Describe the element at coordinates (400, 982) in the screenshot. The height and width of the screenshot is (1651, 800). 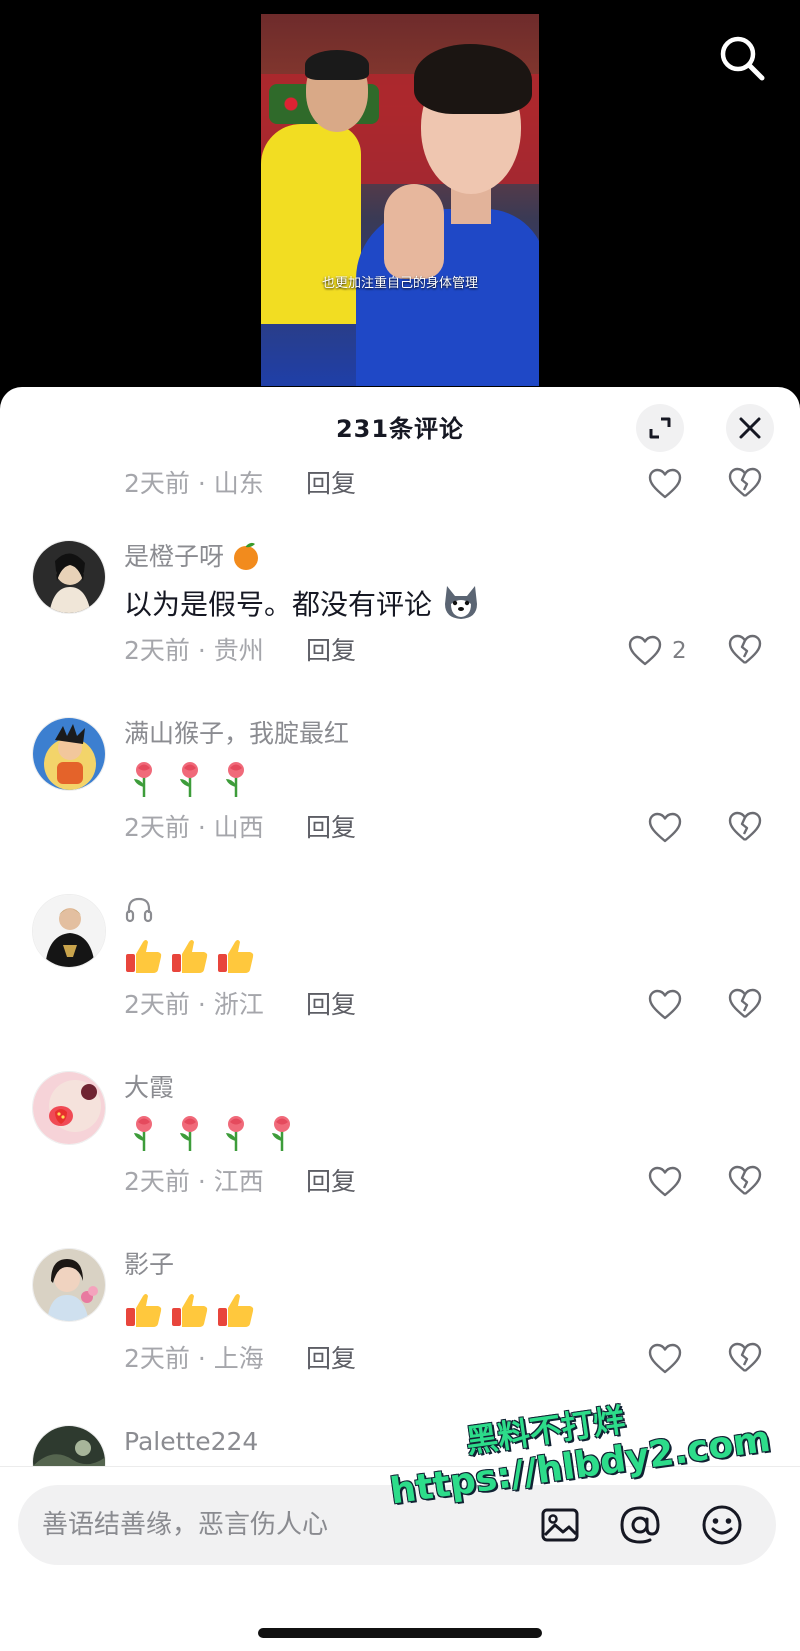
I see `comment-item: 2天前 · 浙江 回复` at that location.